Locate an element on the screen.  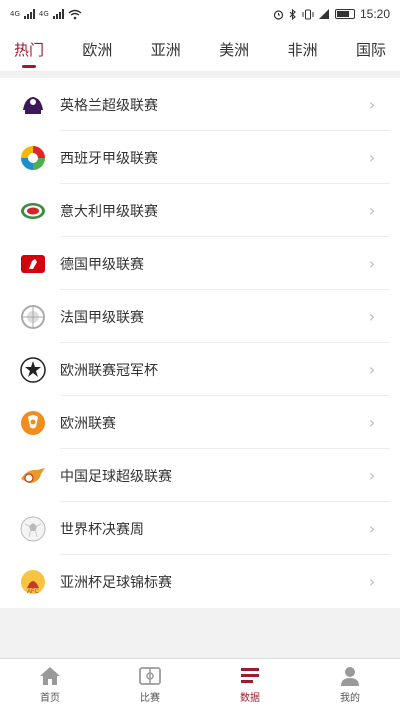
league-row-laliga: 西班牙甲级联赛 › is located at coordinates (200, 157).